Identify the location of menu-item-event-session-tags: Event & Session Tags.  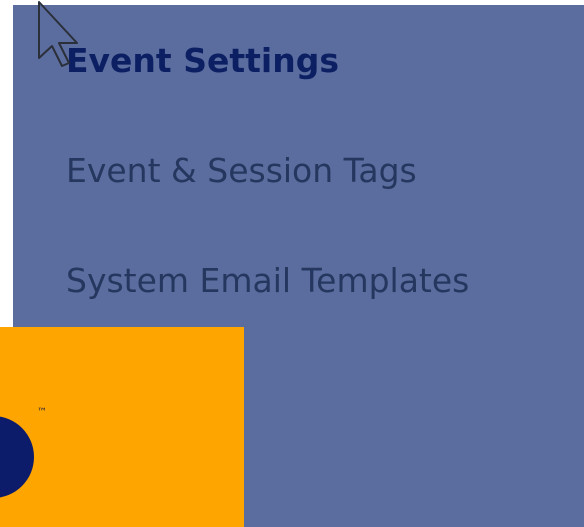
(241, 171).